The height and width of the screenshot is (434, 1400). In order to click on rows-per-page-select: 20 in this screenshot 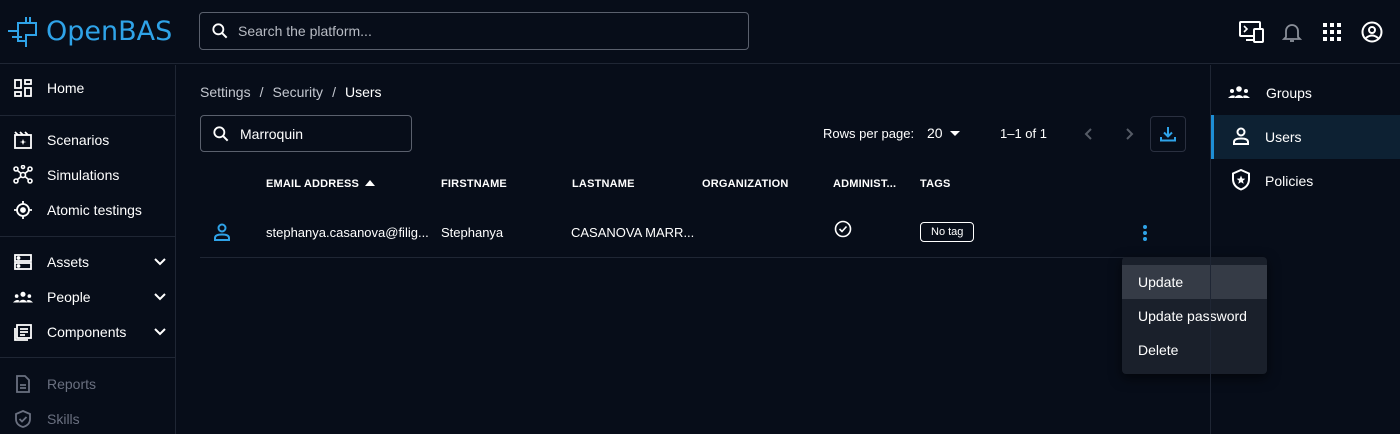, I will do `click(945, 133)`.